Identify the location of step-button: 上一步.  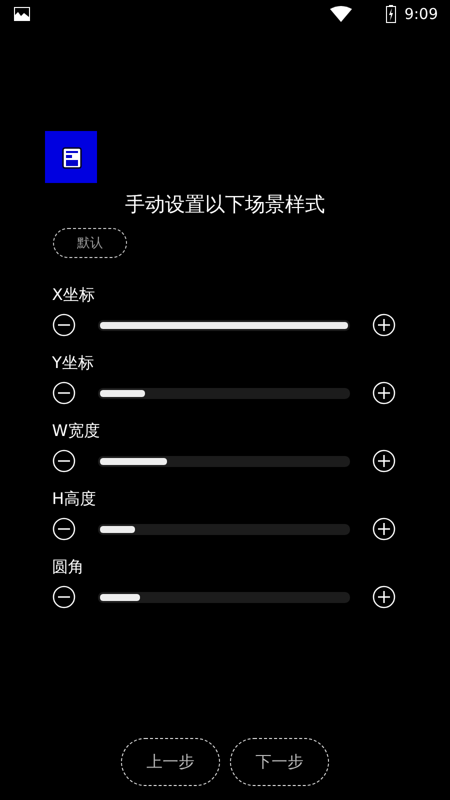
(170, 762).